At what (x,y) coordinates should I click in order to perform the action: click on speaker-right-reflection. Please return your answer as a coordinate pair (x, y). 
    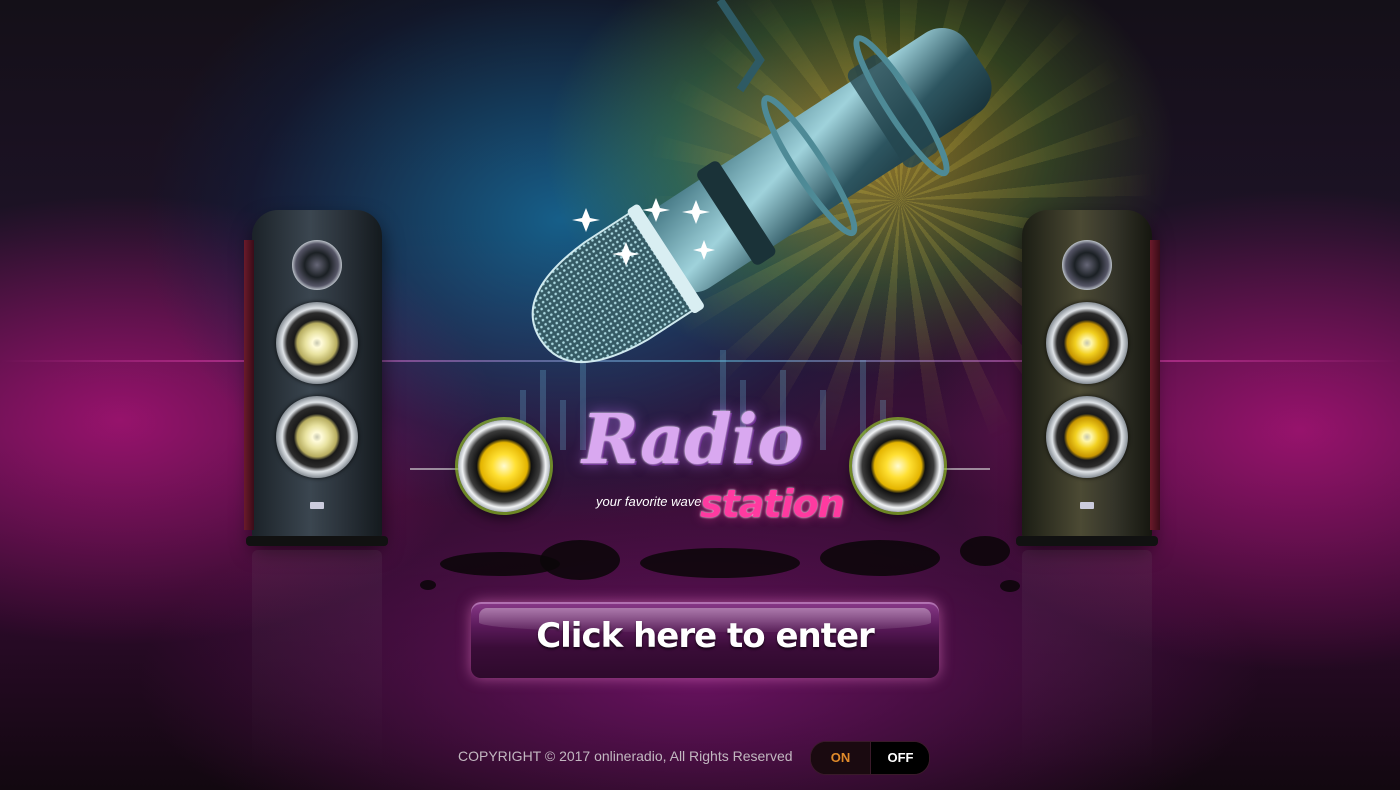
    Looking at the image, I should click on (1087, 660).